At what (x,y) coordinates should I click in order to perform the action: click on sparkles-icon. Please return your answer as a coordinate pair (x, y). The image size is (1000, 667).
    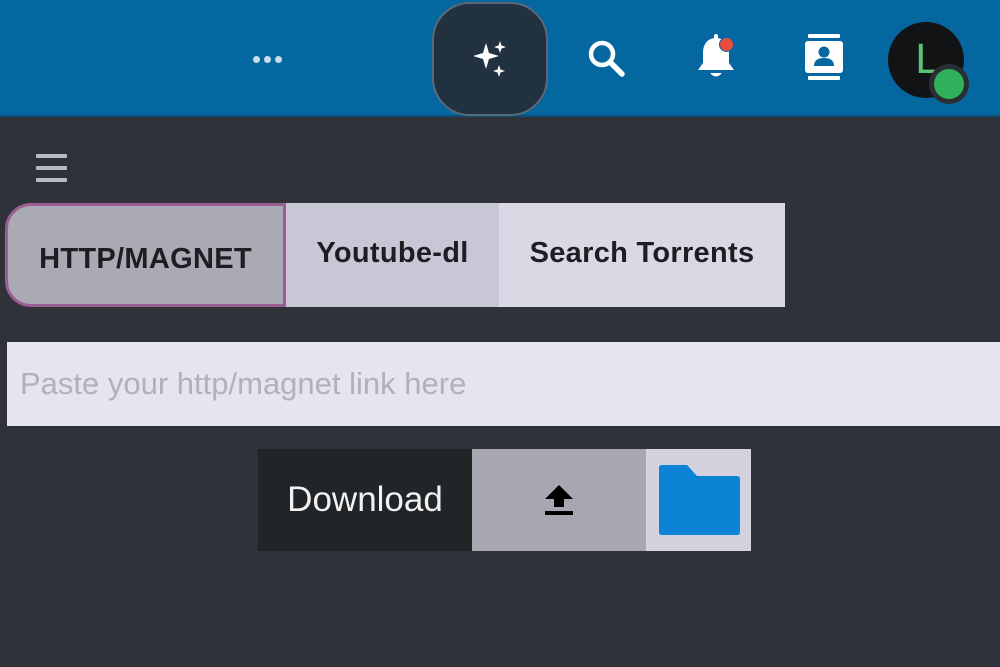
    Looking at the image, I should click on (489, 59).